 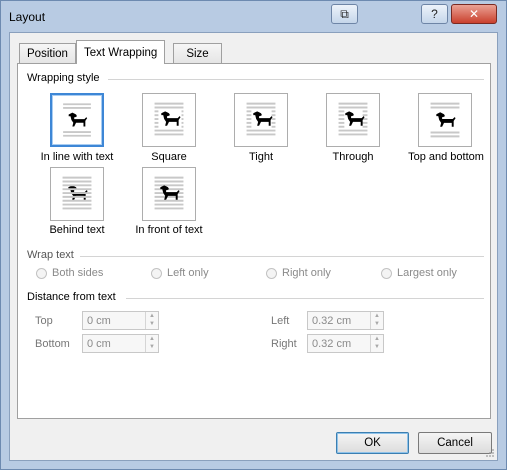 I want to click on wrap-option-through, so click(x=353, y=120).